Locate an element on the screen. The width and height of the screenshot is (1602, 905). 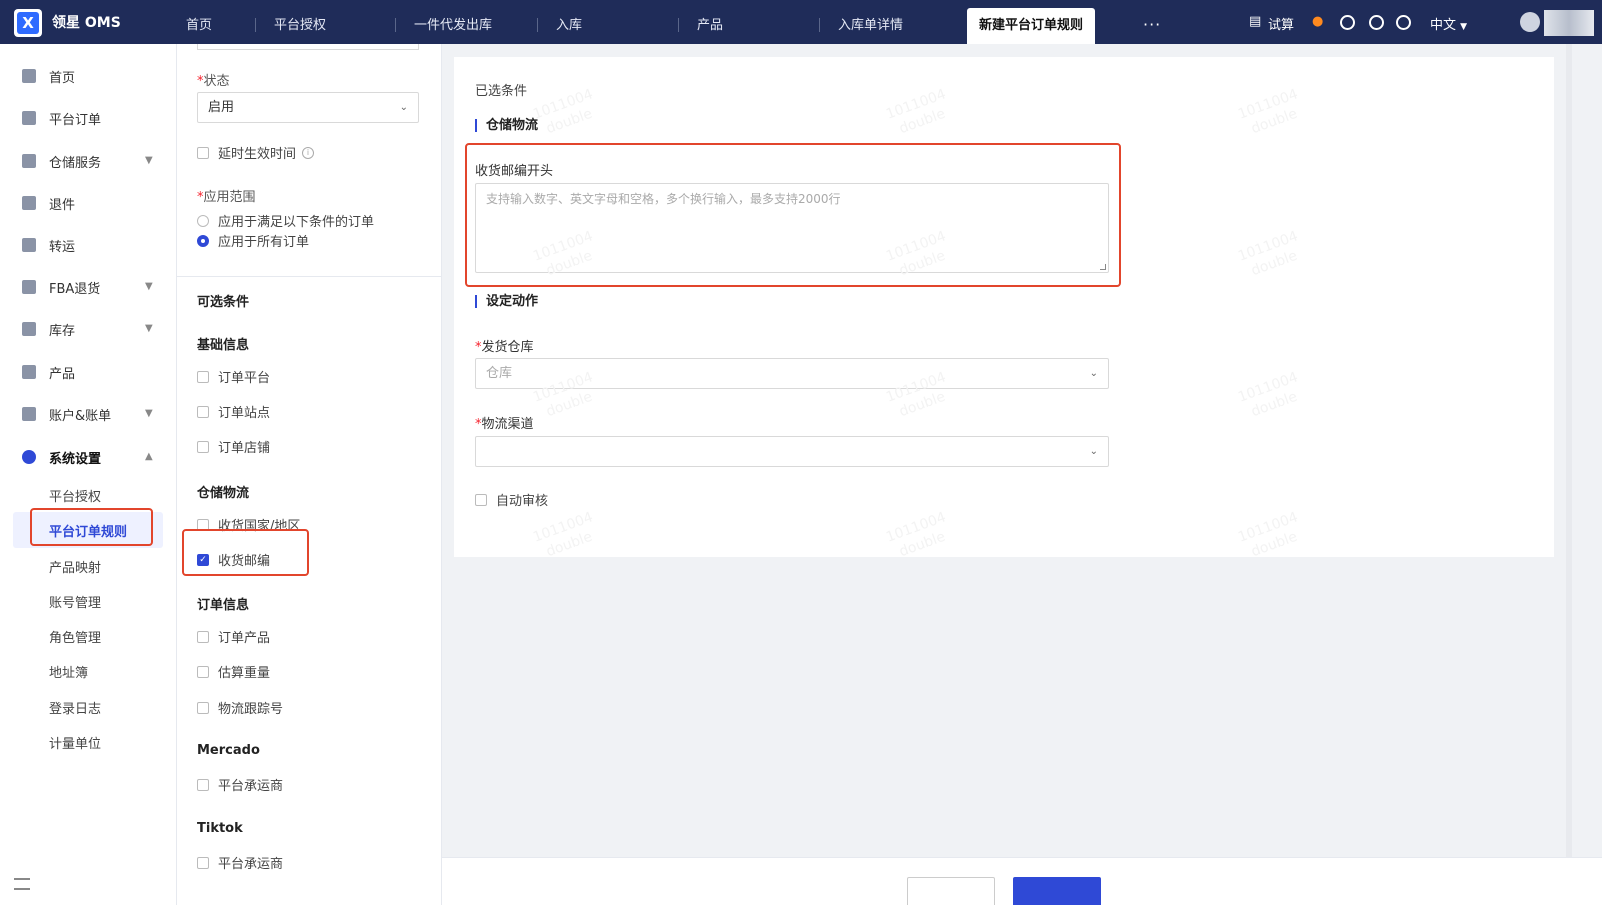
cond-order-site: 订单站点 is located at coordinates (233, 411).